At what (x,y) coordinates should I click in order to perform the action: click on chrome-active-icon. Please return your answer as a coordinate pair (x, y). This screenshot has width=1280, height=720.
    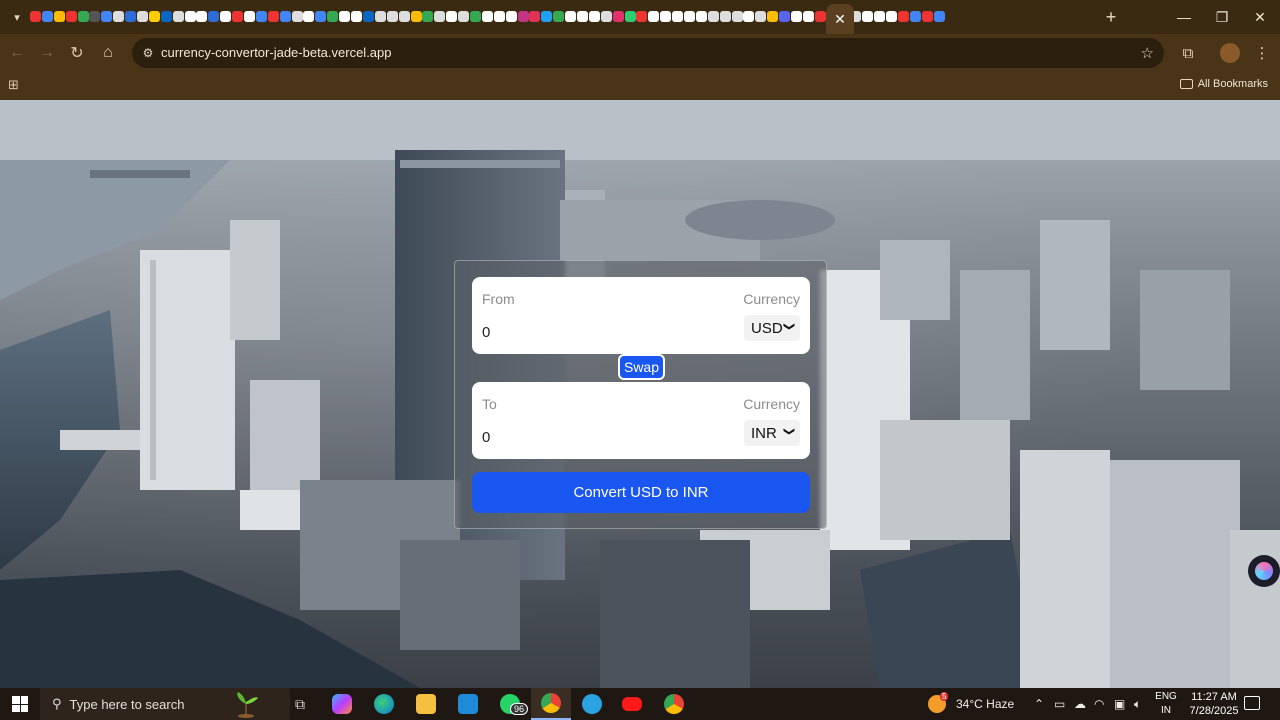
    Looking at the image, I should click on (551, 704).